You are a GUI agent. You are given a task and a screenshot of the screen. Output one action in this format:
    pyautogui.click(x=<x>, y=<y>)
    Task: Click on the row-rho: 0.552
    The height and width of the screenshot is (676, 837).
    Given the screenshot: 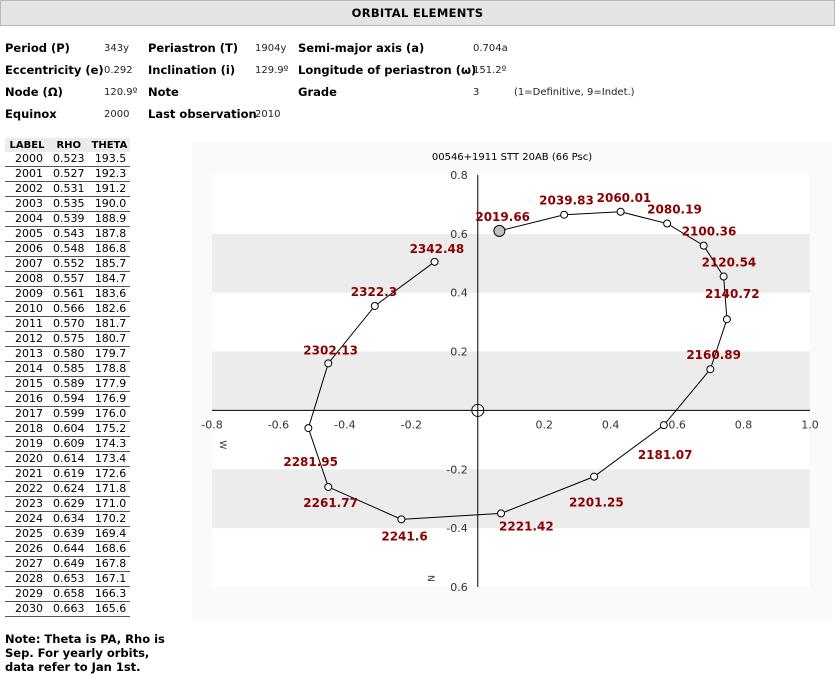 What is the action you would take?
    pyautogui.click(x=69, y=264)
    